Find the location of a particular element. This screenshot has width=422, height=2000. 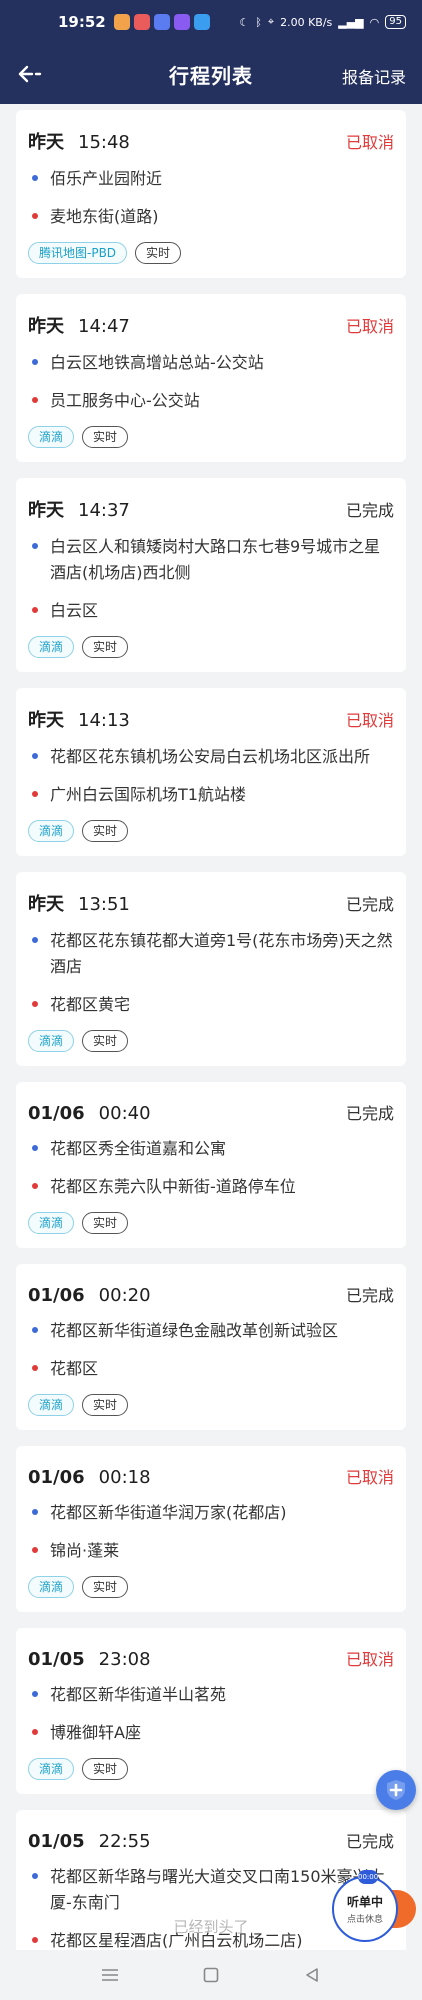

end-address-row: 麦地东街(道路) is located at coordinates (211, 217).